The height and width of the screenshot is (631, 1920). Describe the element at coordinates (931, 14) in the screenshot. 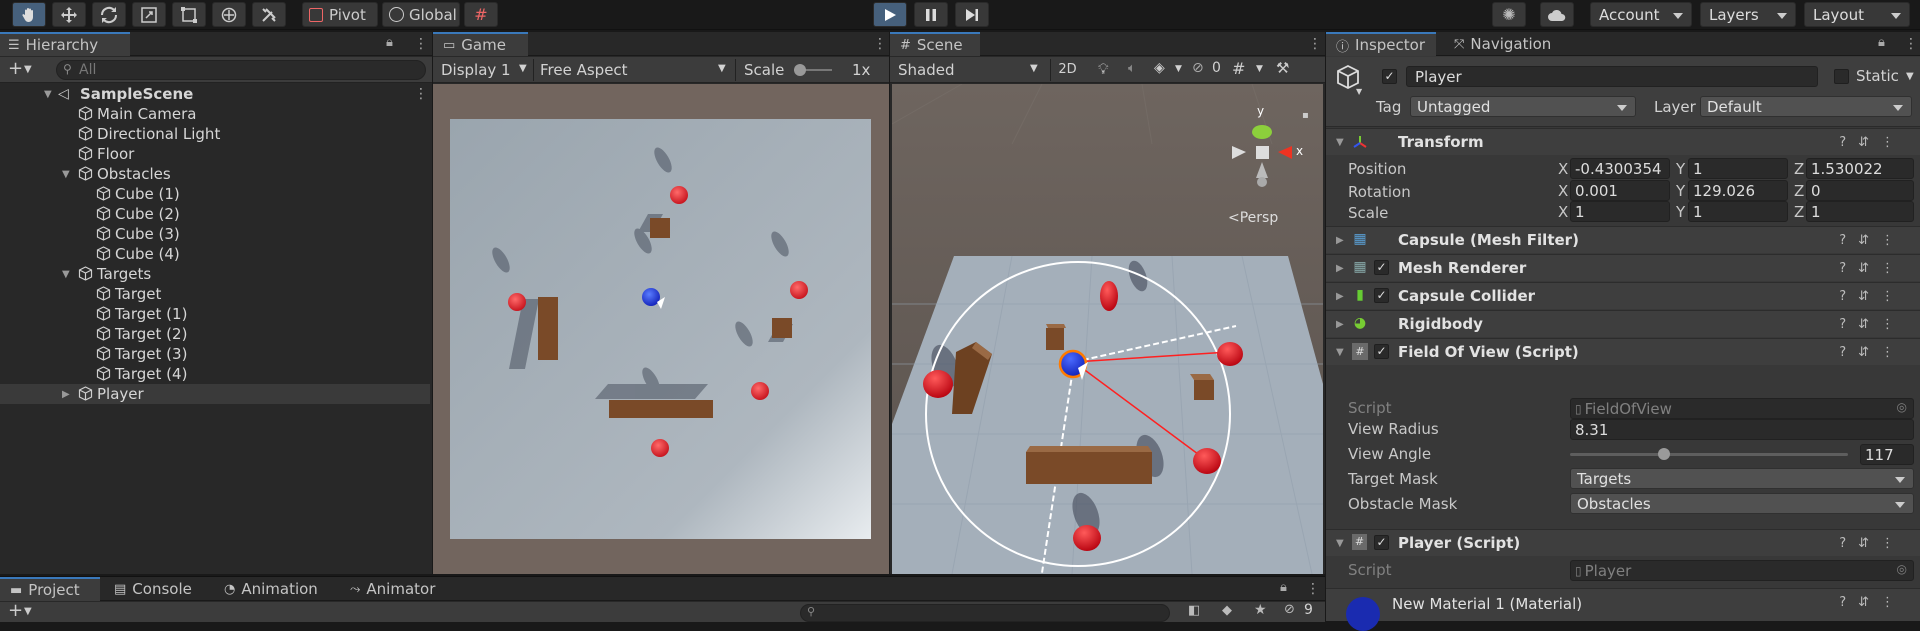

I see `pause-button` at that location.